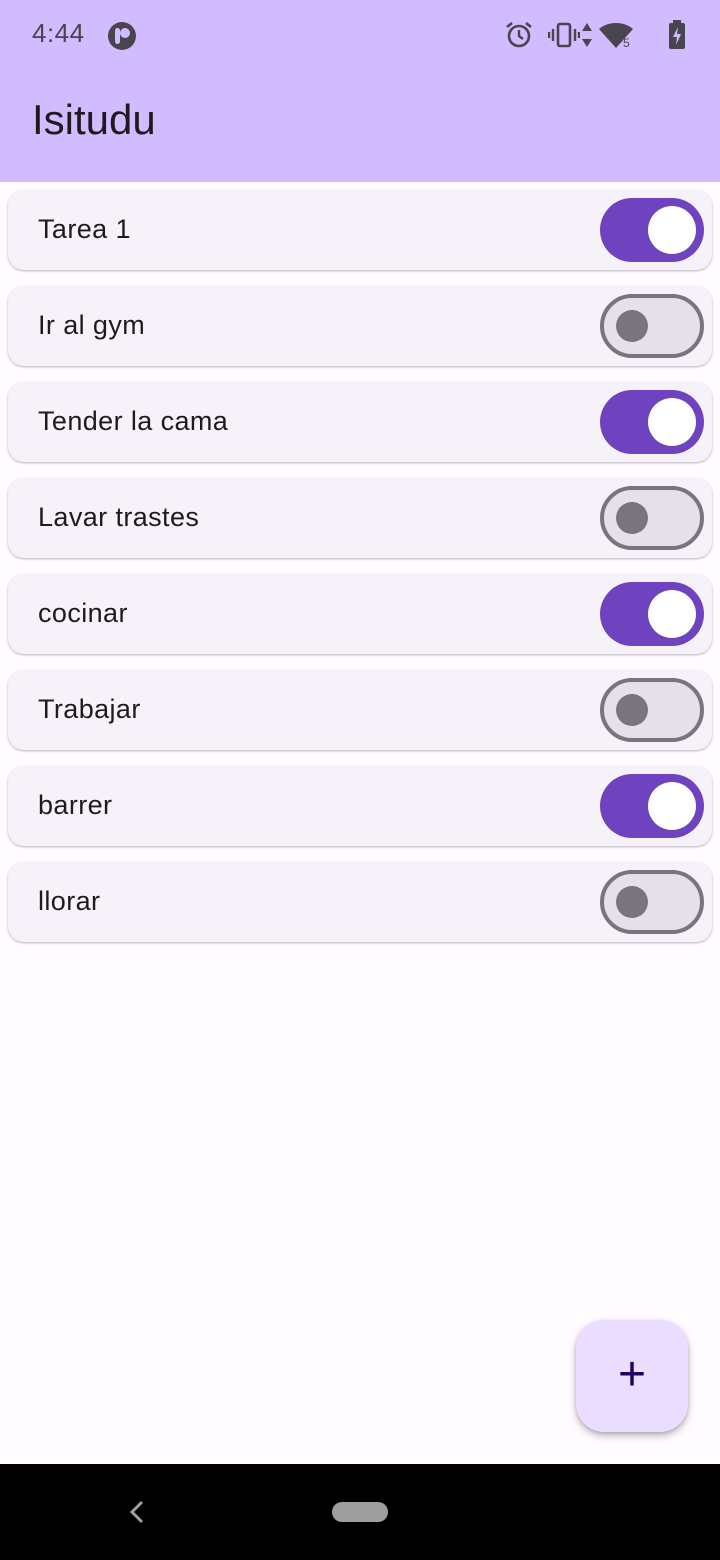 The height and width of the screenshot is (1560, 720). Describe the element at coordinates (360, 230) in the screenshot. I see `task-card: Tarea 1` at that location.